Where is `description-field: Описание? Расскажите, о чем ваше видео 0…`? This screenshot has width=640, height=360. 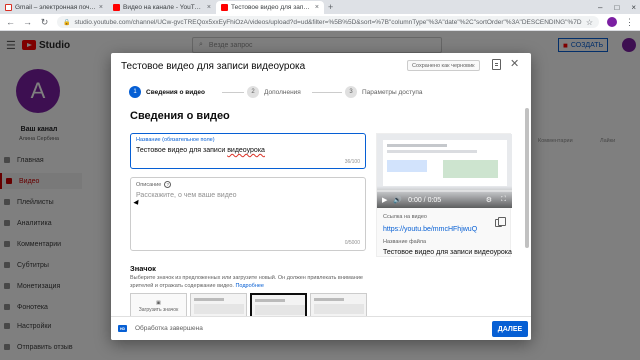 description-field: Описание? Расскажите, о чем ваше видео 0… is located at coordinates (248, 214).